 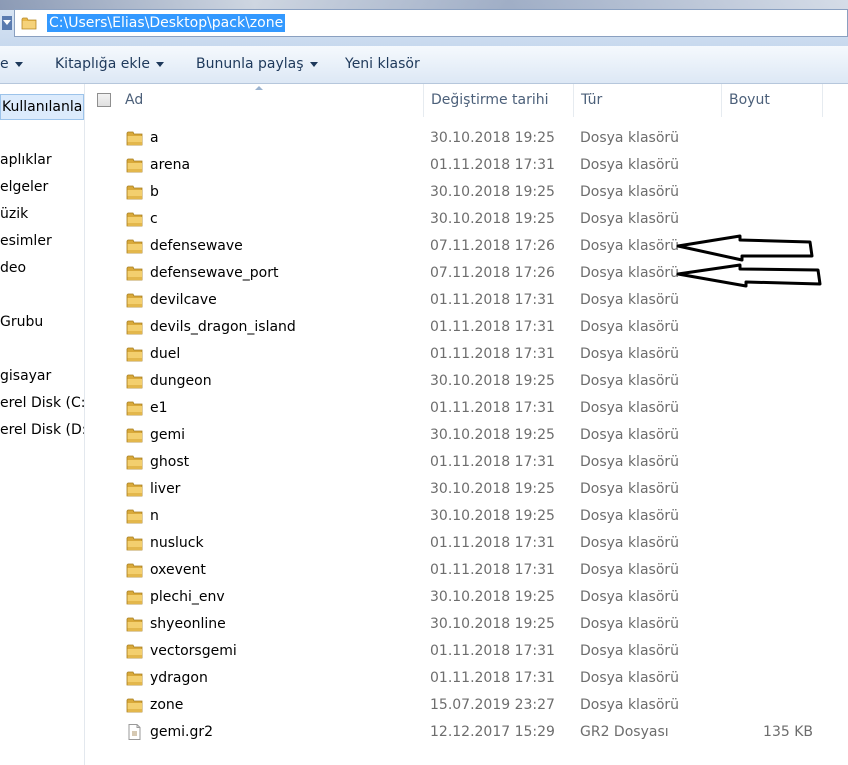 I want to click on file-row: n 30.10.2018 19:25 Dosya klasörü, so click(x=466, y=516).